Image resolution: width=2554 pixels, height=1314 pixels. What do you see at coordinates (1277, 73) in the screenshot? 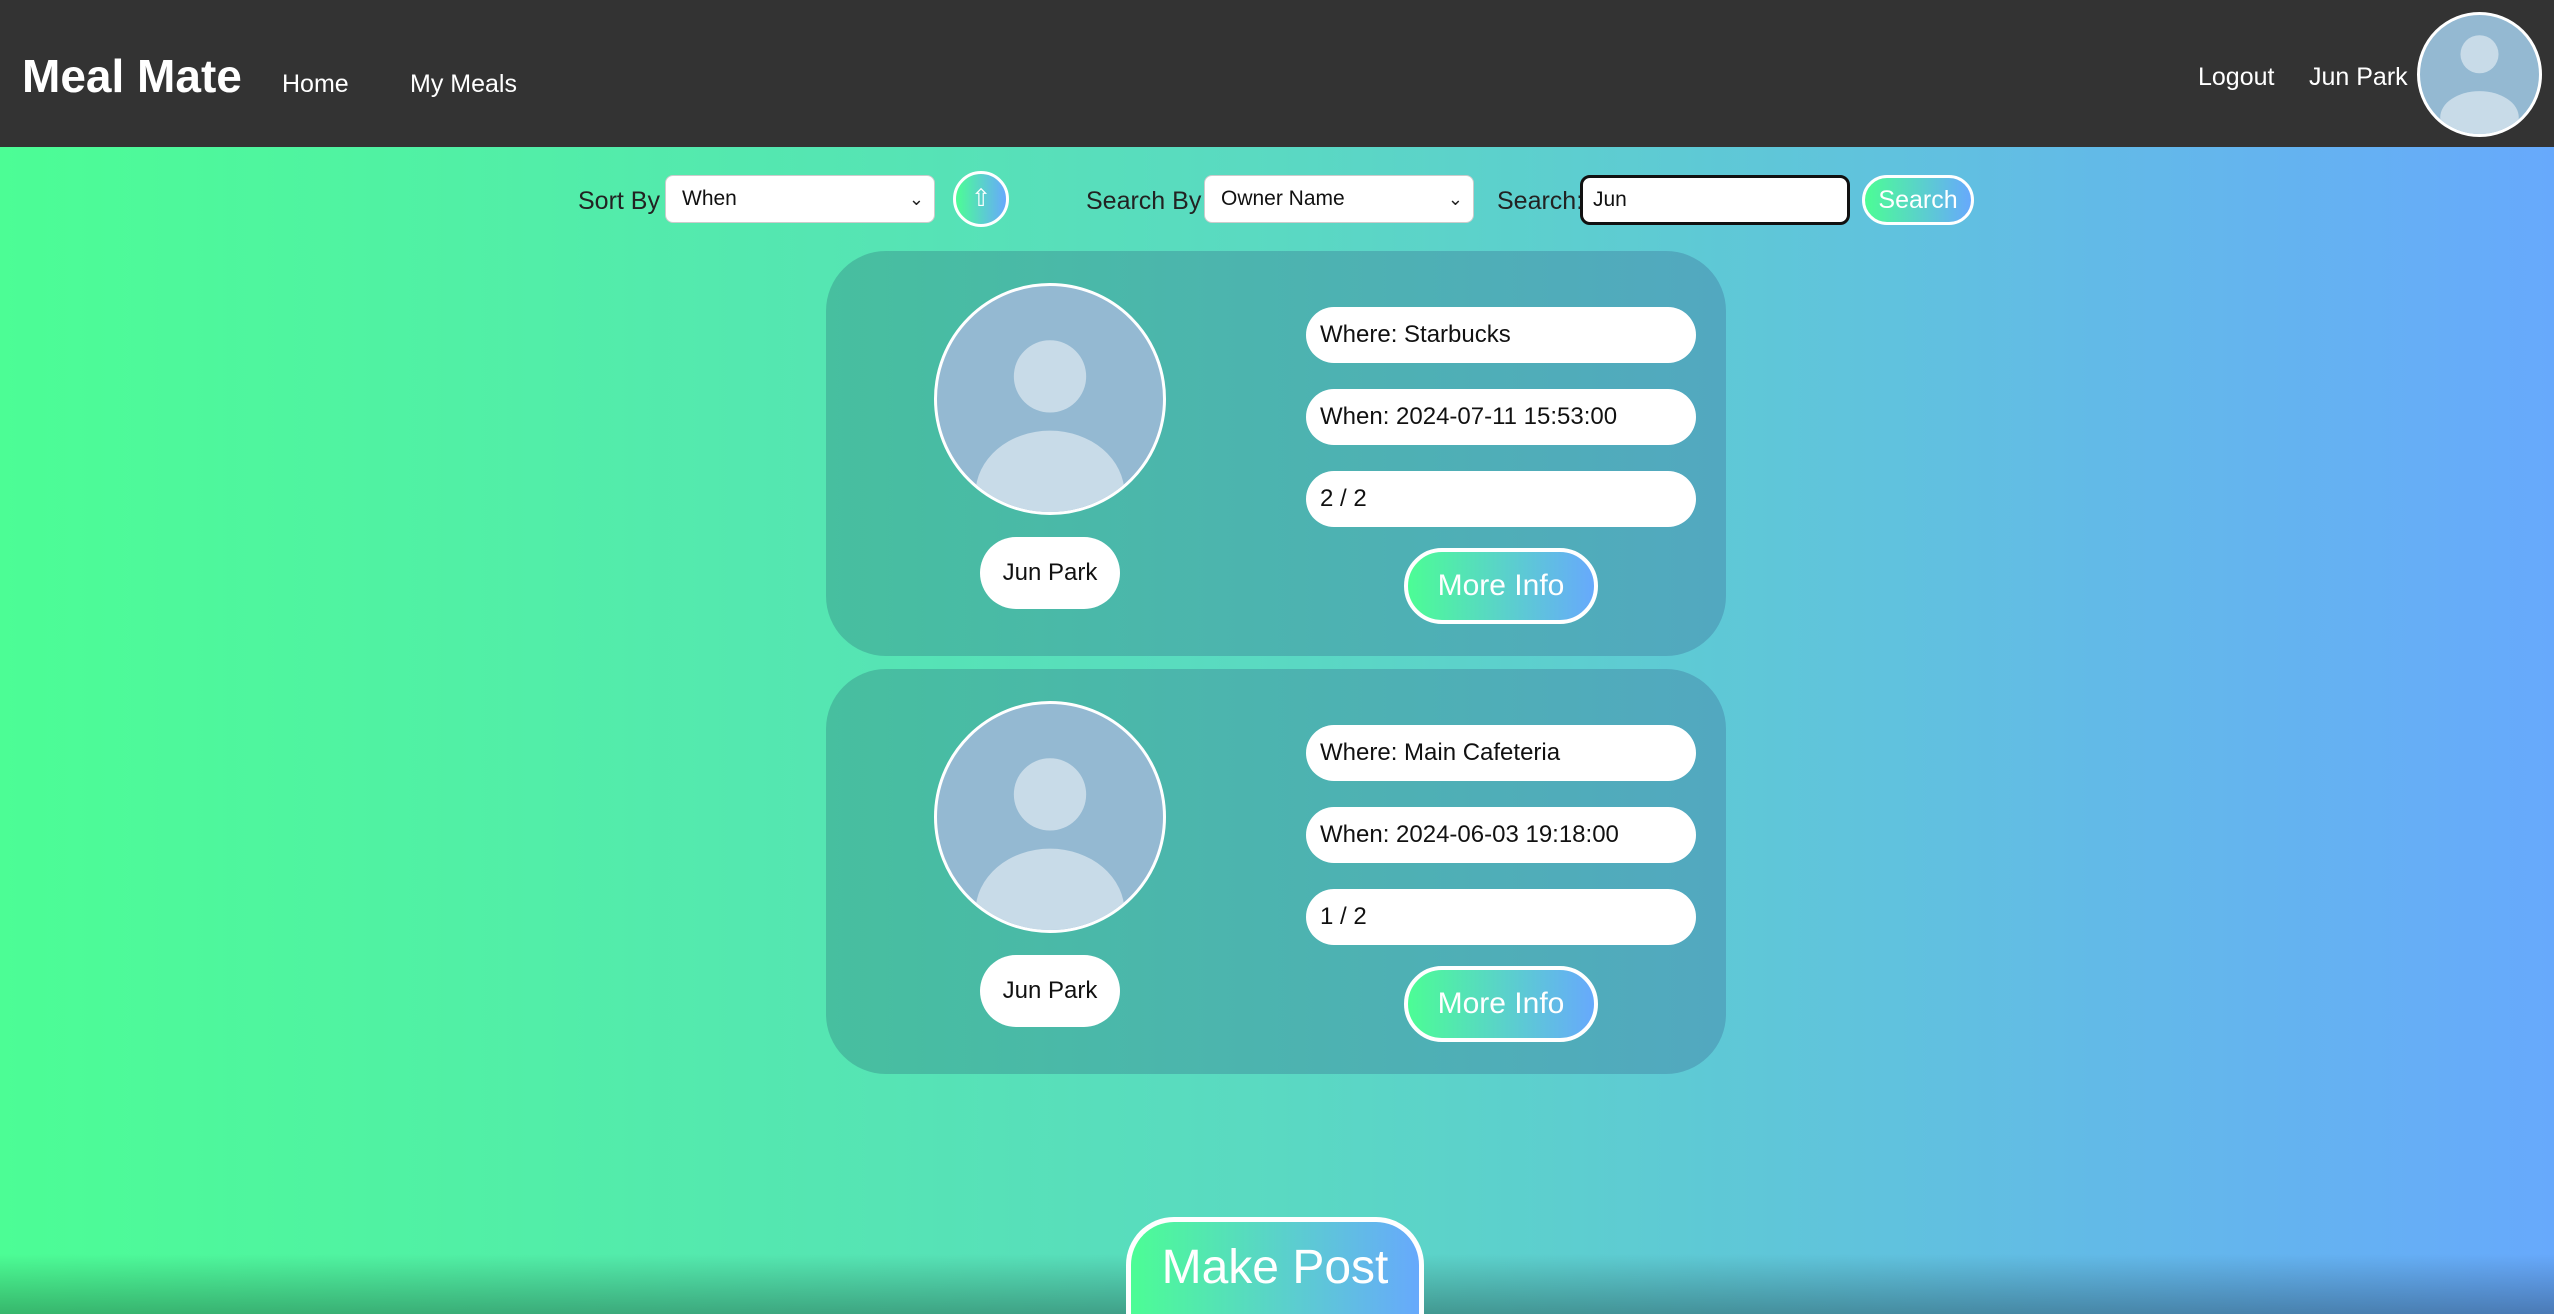
I see `top-navbar: Meal Mate Home My Meals Logout Jun Park` at bounding box center [1277, 73].